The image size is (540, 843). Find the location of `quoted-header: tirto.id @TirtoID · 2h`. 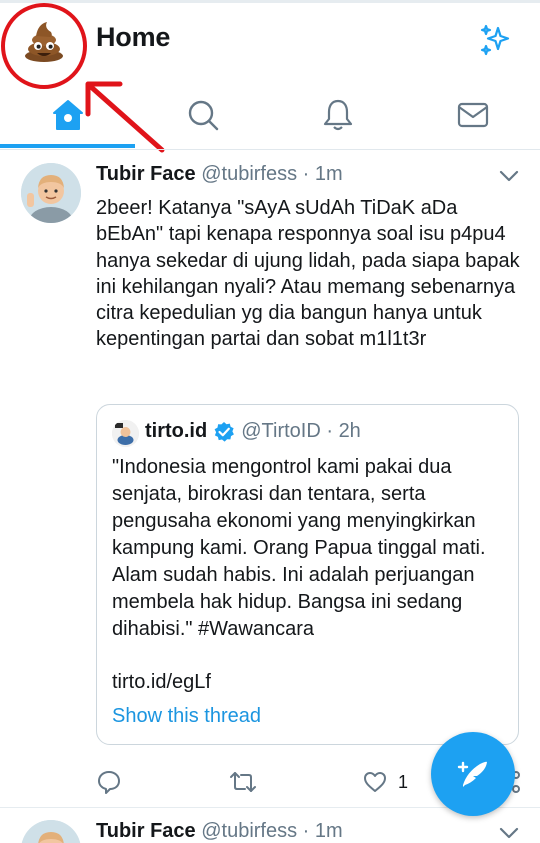

quoted-header: tirto.id @TirtoID · 2h is located at coordinates (253, 431).